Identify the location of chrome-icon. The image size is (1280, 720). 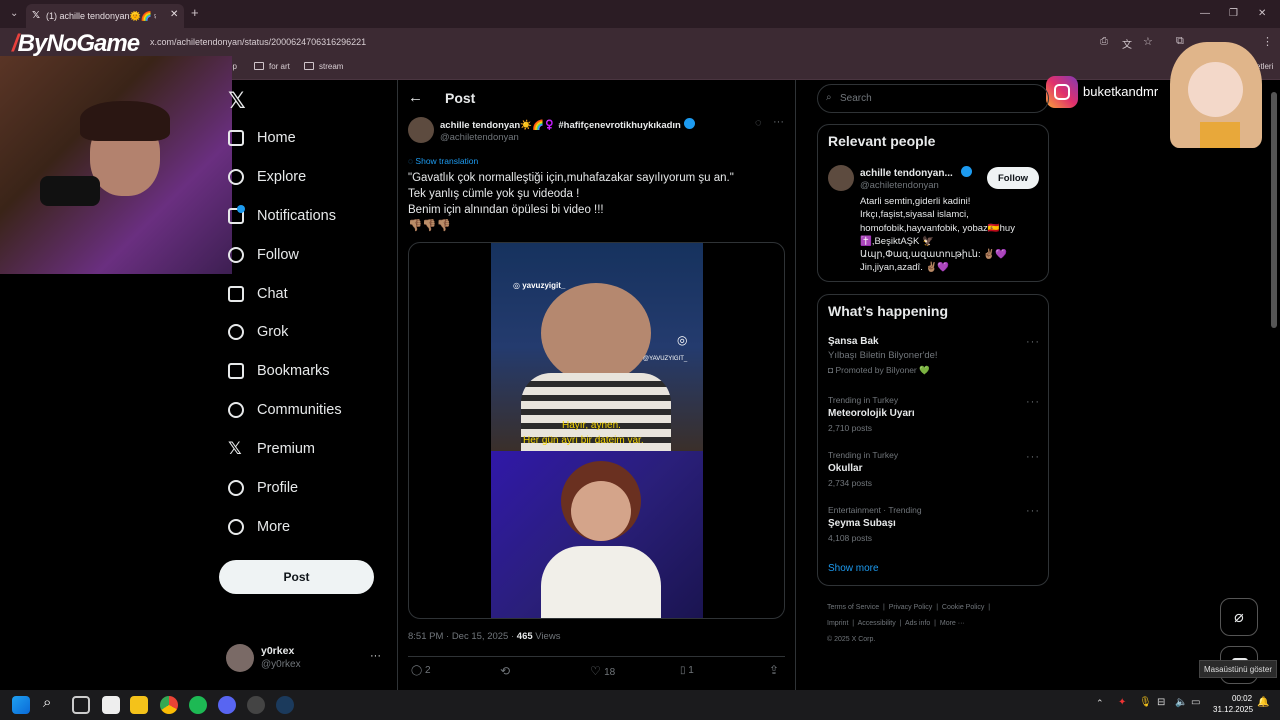
(169, 705).